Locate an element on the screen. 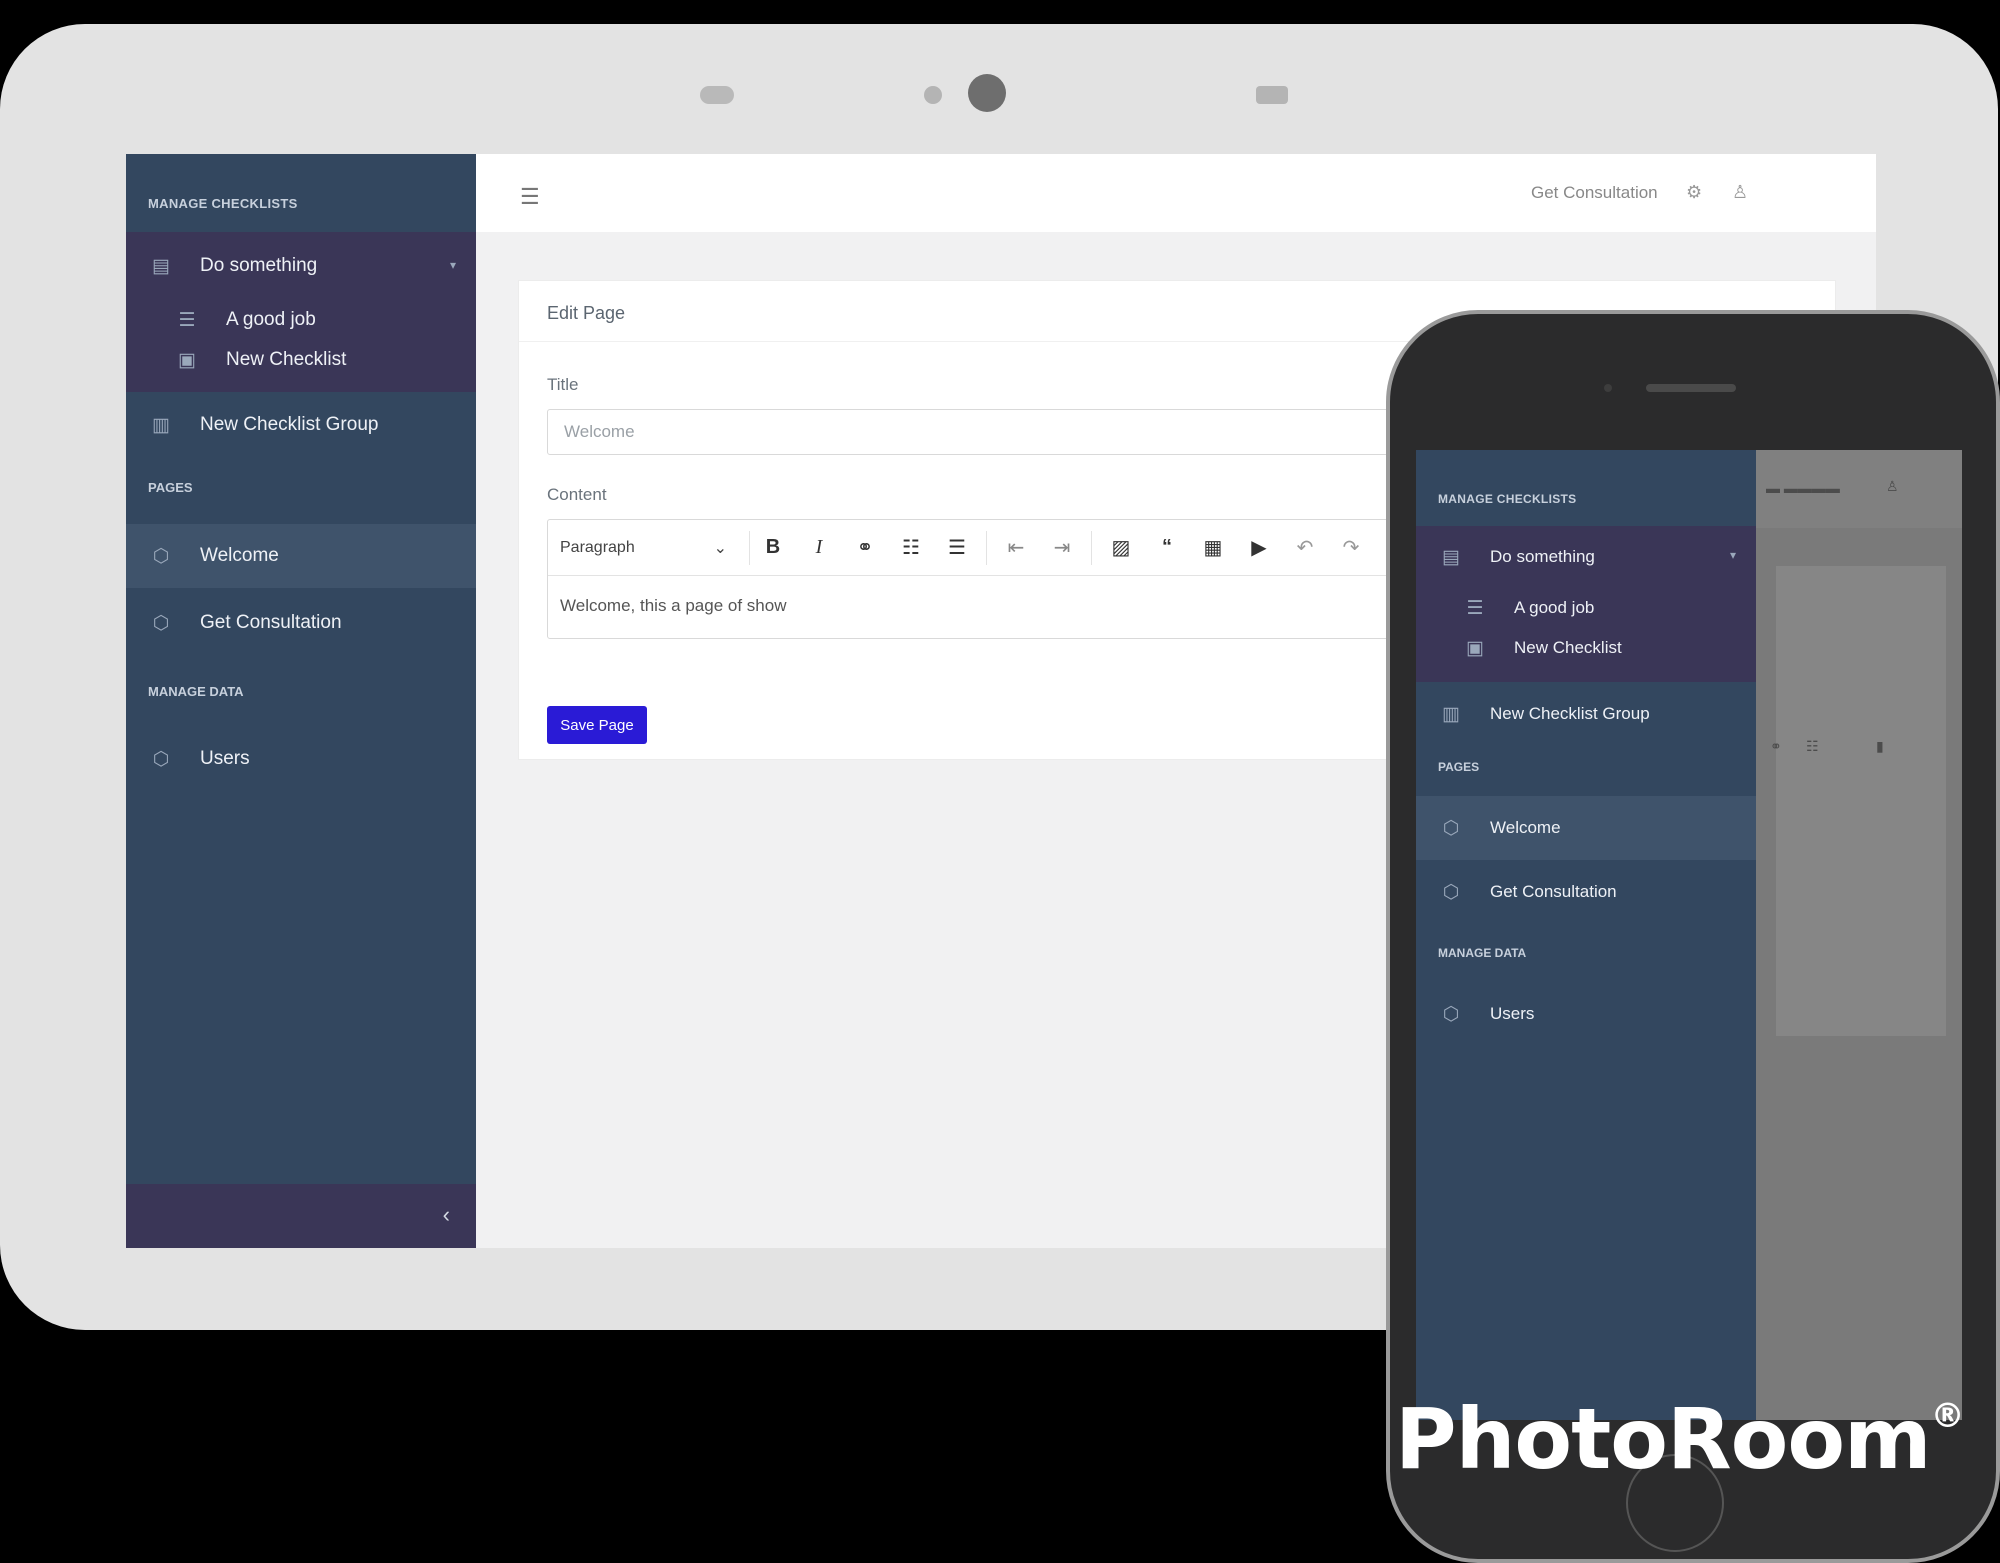  photoroom-watermark: PhotoRoom® is located at coordinates (1680, 1439).